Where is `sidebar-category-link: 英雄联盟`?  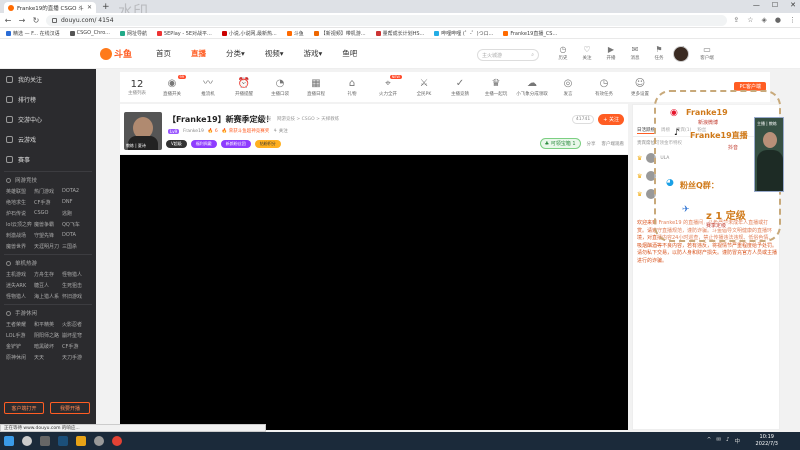 sidebar-category-link: 英雄联盟 is located at coordinates (20, 191).